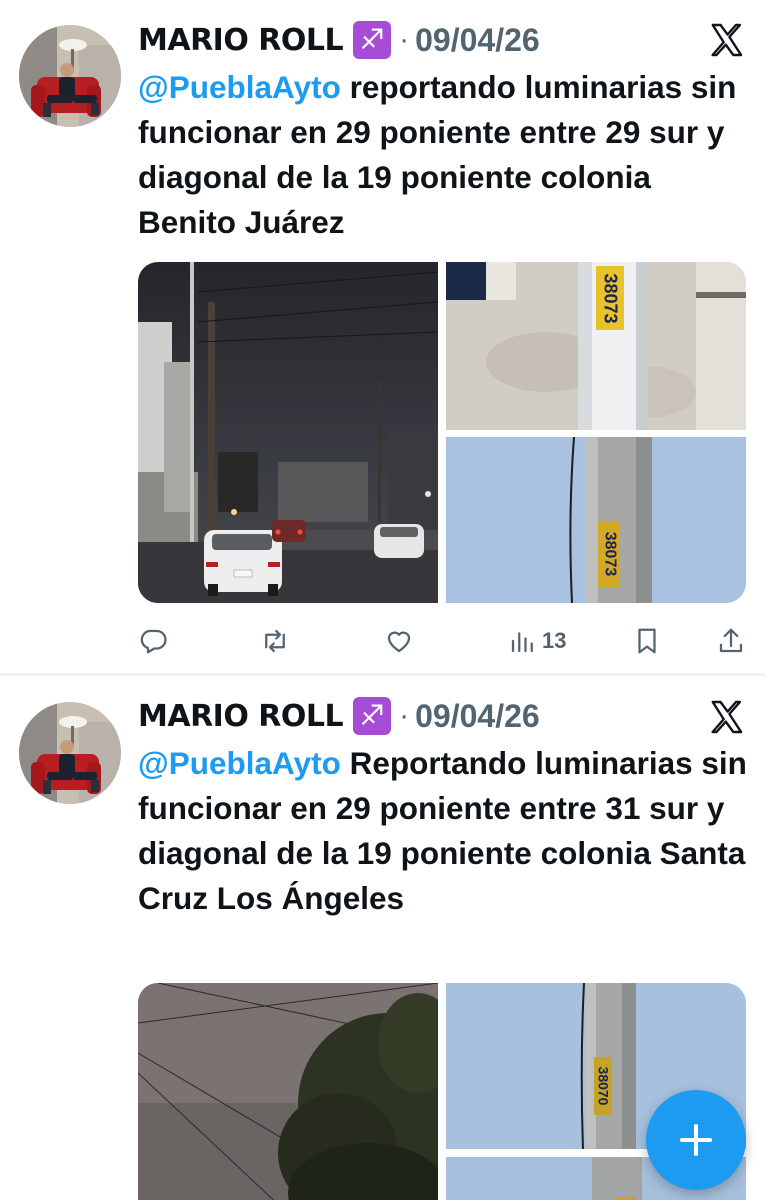 The width and height of the screenshot is (765, 1200). Describe the element at coordinates (537, 641) in the screenshot. I see `views-button: 13` at that location.